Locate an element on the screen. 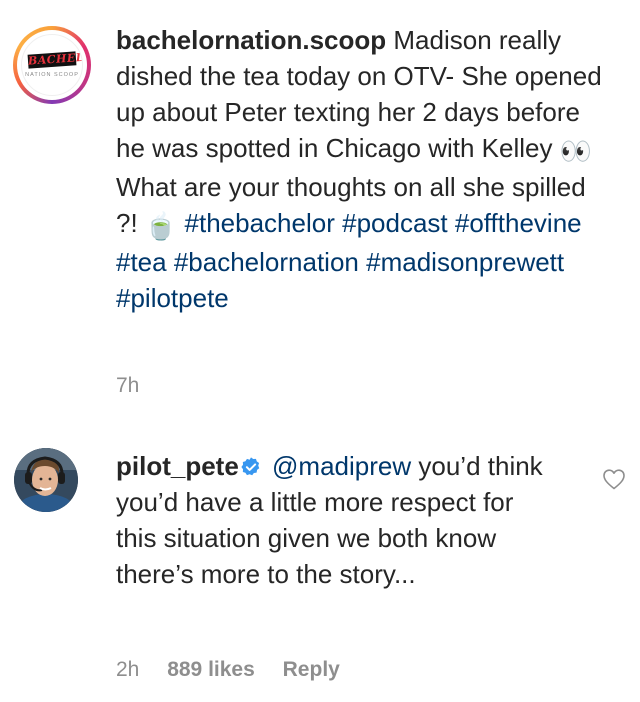  caption-meta: 7h is located at coordinates (138, 386).